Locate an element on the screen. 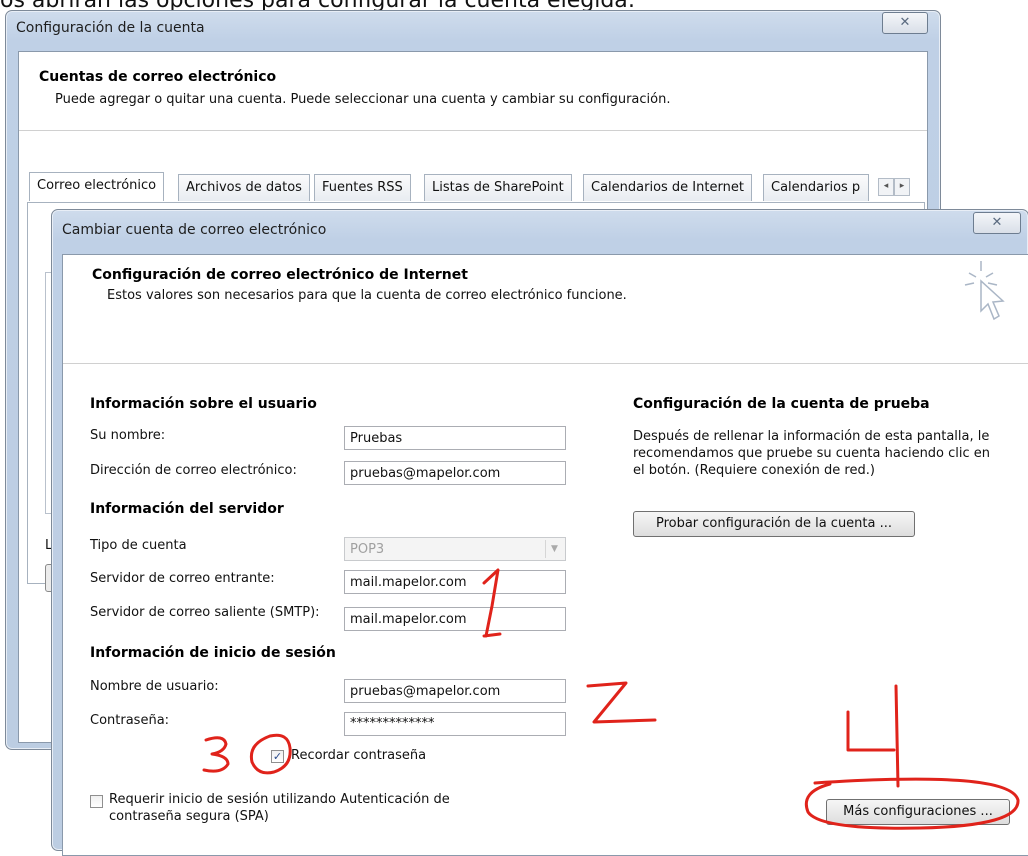 This screenshot has width=1028, height=856. chevron-right-icon: ▸ is located at coordinates (902, 186).